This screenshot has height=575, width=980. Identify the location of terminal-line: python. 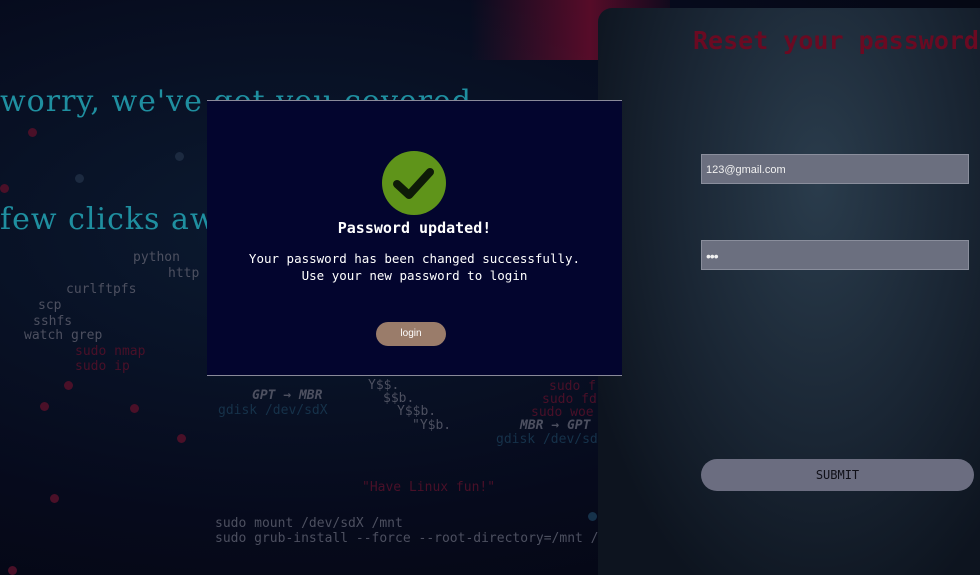
(156, 257).